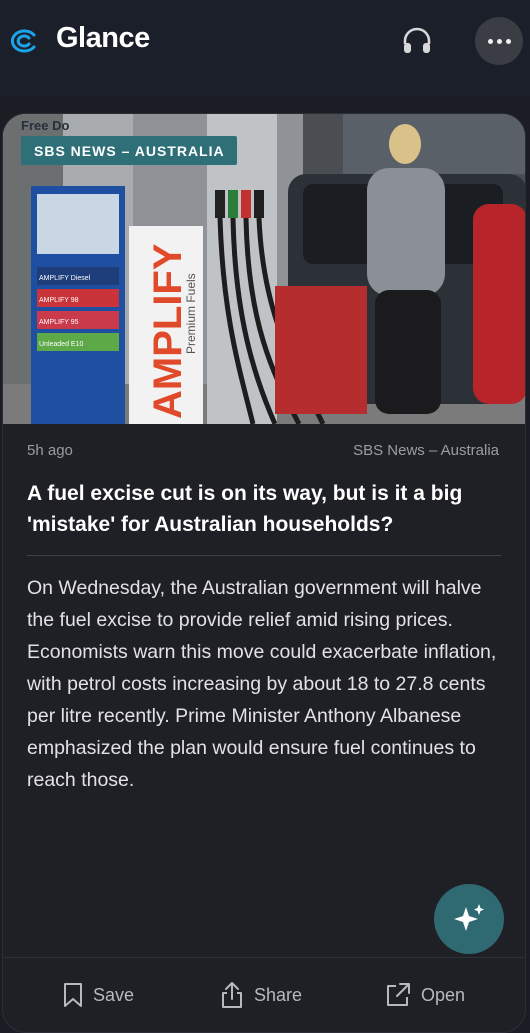 The height and width of the screenshot is (1033, 530). Describe the element at coordinates (114, 994) in the screenshot. I see `save-label: Save` at that location.